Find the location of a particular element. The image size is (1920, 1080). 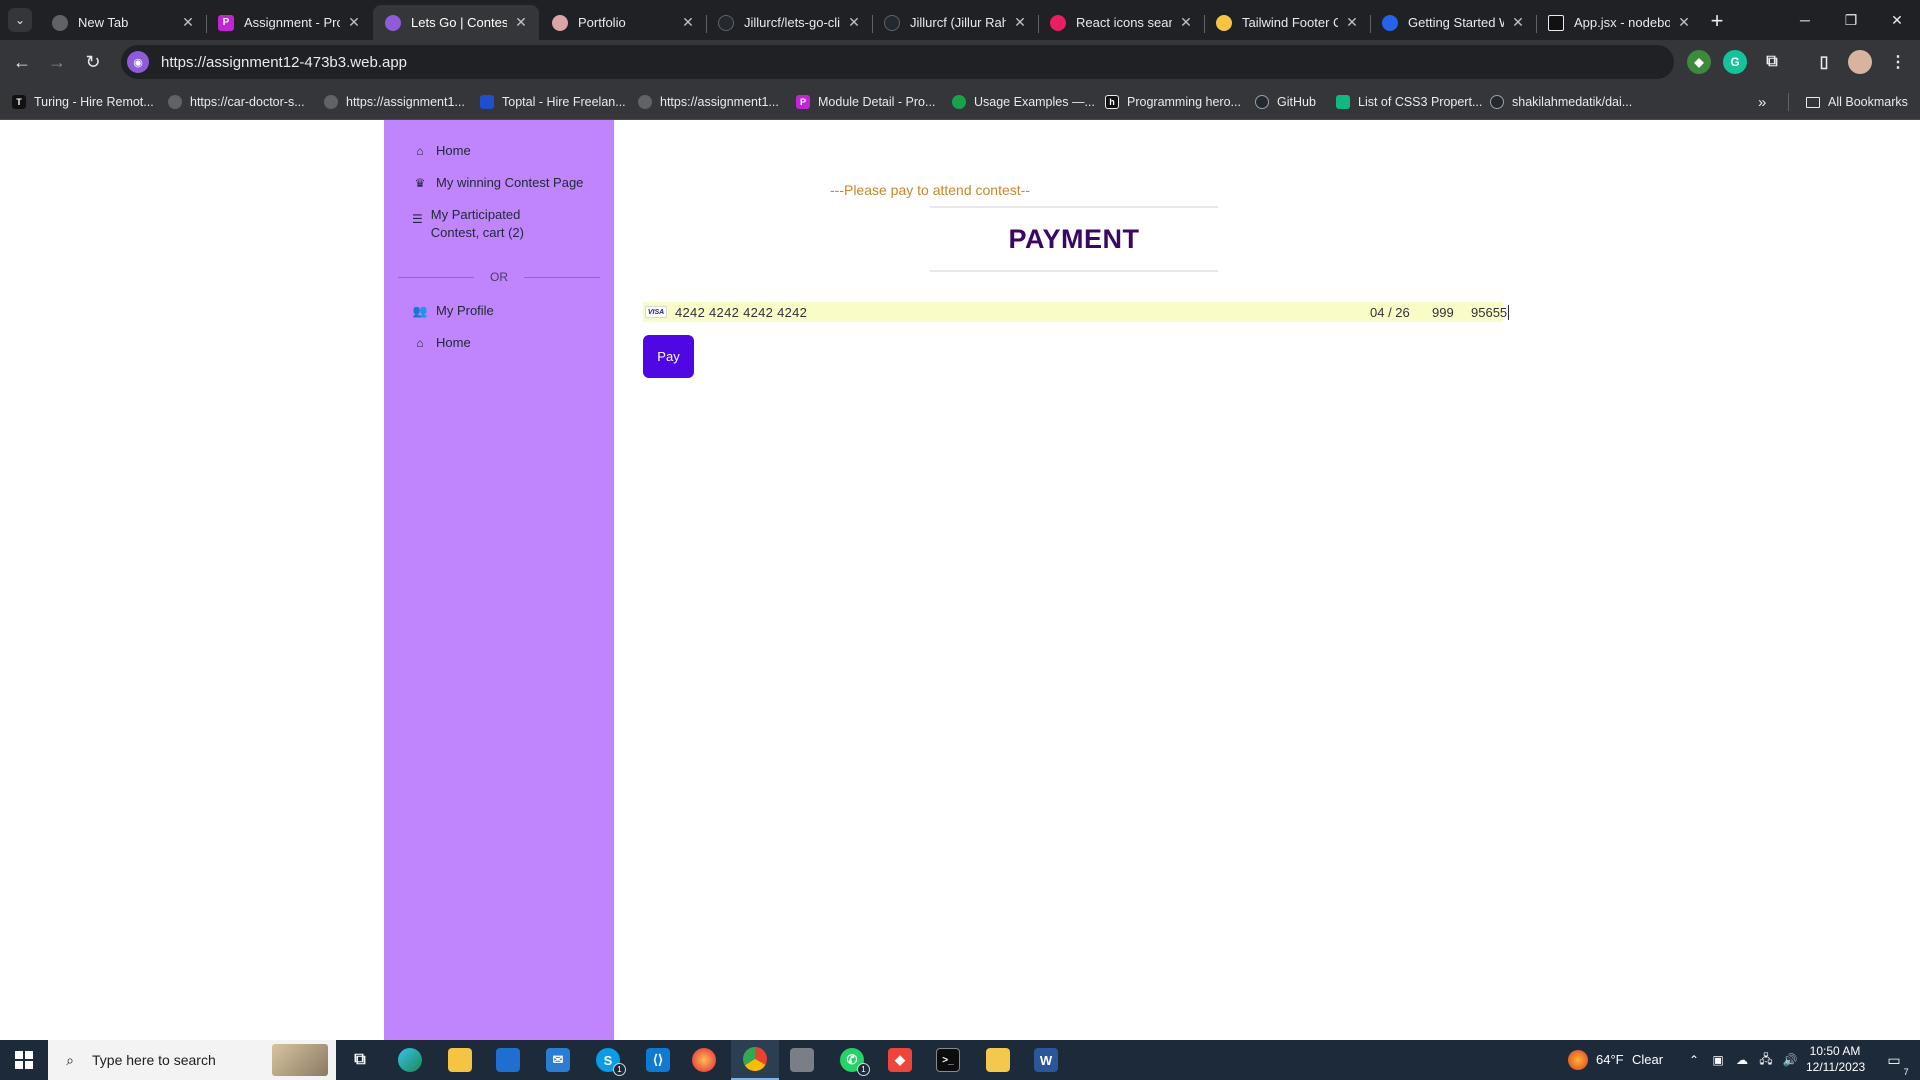

address-bar: ◉ https://assignment12-473b3.web.app is located at coordinates (897, 62).